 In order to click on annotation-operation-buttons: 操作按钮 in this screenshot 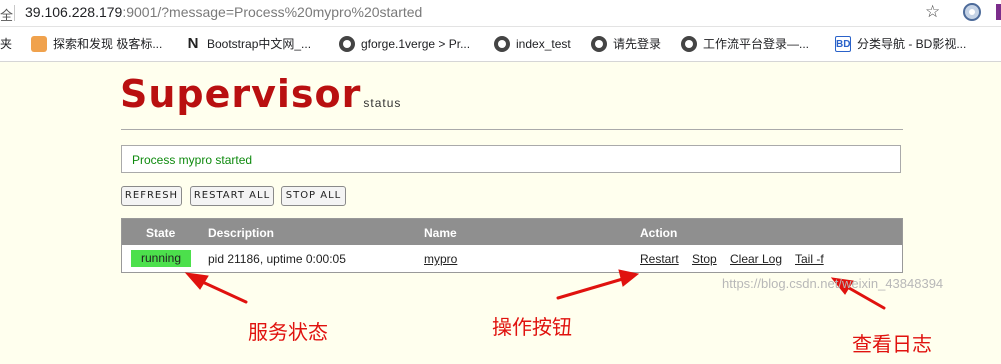, I will do `click(532, 327)`.